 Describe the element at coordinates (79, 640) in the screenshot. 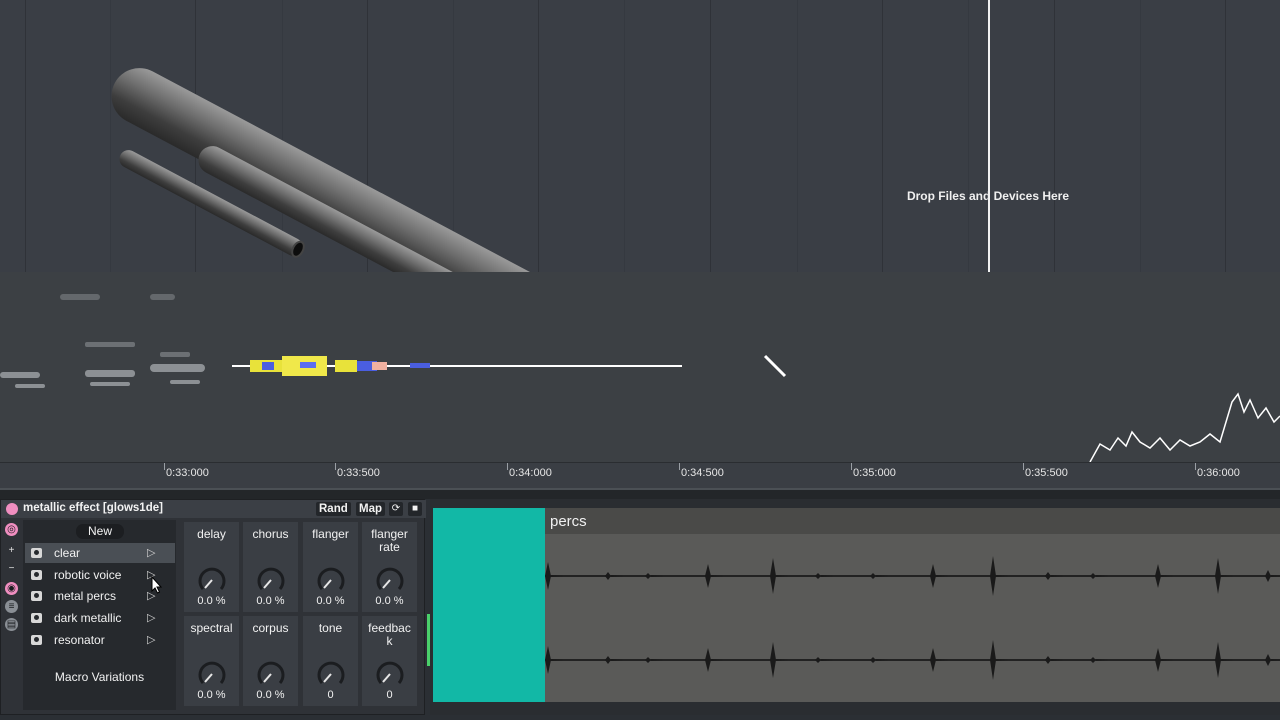

I see `variation-label: resonator` at that location.